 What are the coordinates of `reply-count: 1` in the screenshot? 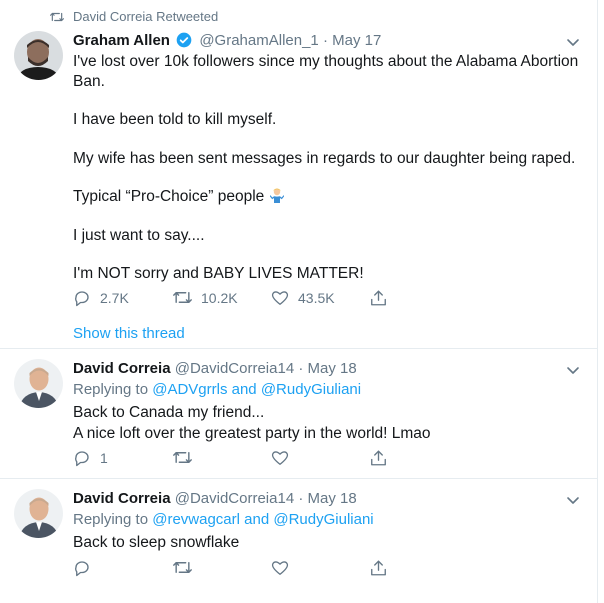 It's located at (104, 458).